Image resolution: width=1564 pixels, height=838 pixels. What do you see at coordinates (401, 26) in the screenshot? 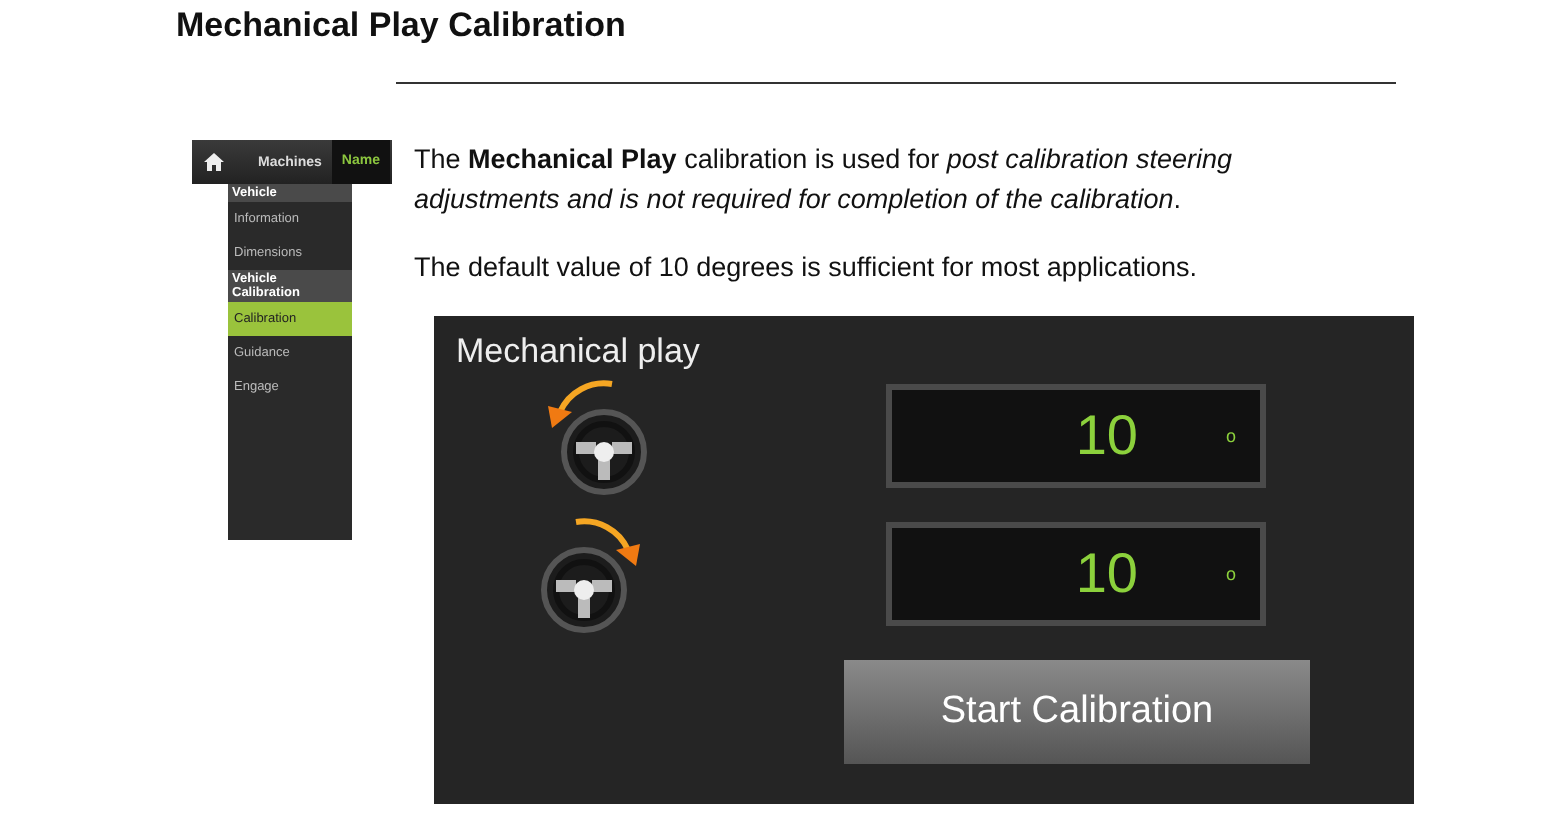
I see `page-heading: Mechanical Play Calibration` at bounding box center [401, 26].